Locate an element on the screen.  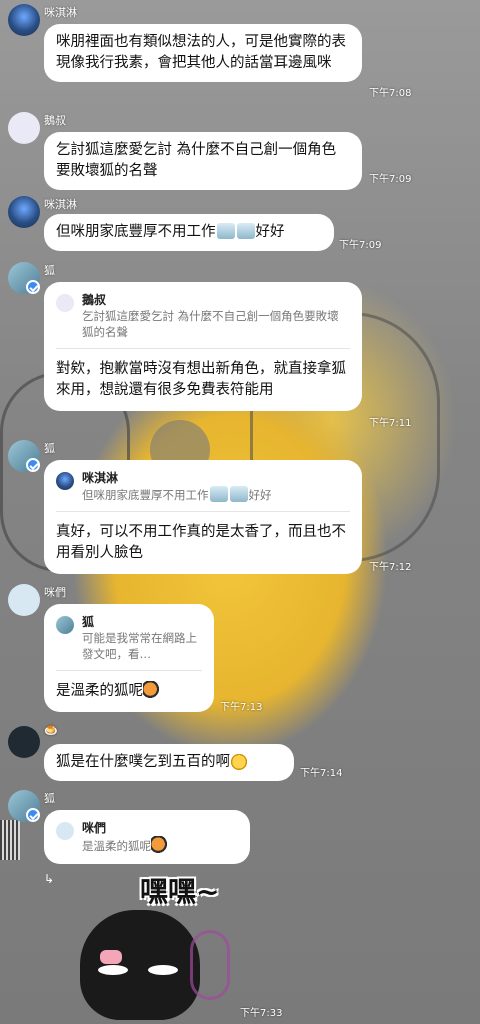
message-bubble: 咪朋裡面也有類似想法的人，可是他實際的表現像我行我素，會把其他人的話當耳邊風咪 is located at coordinates (203, 53).